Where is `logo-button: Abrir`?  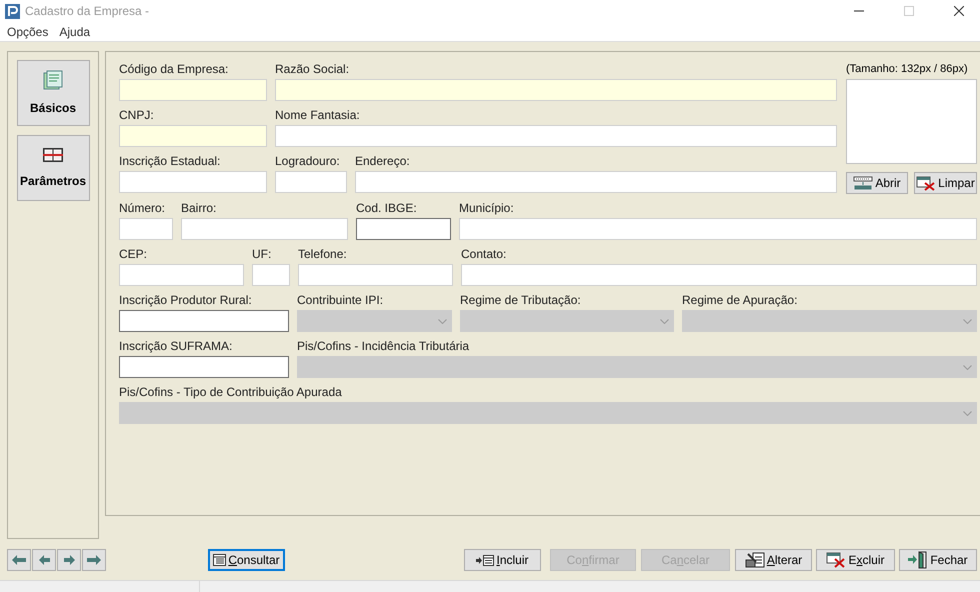
logo-button: Abrir is located at coordinates (877, 183).